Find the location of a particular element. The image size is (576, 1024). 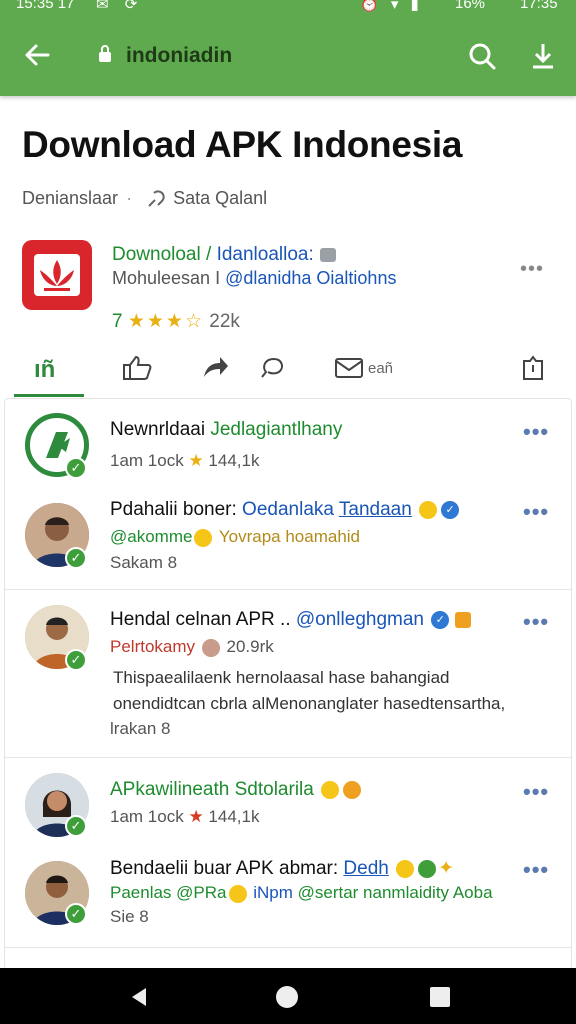

item-meta: @akomme Yovrapa hoamahid is located at coordinates (235, 537).